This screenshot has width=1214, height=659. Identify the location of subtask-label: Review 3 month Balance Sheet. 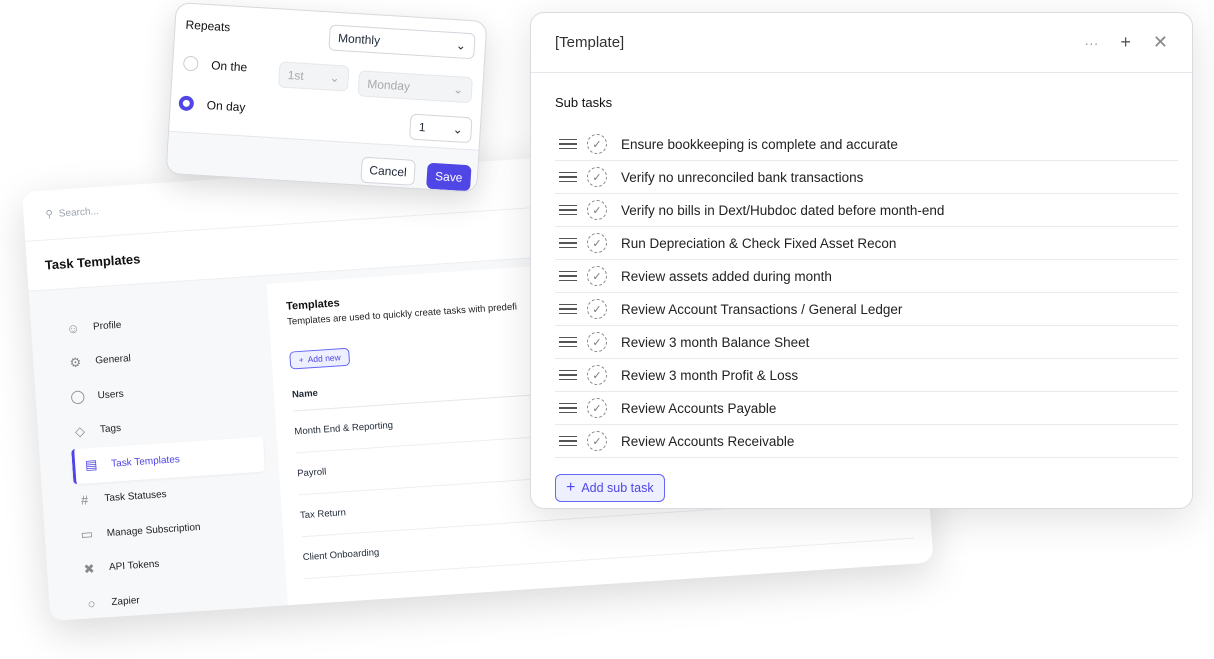
(715, 342).